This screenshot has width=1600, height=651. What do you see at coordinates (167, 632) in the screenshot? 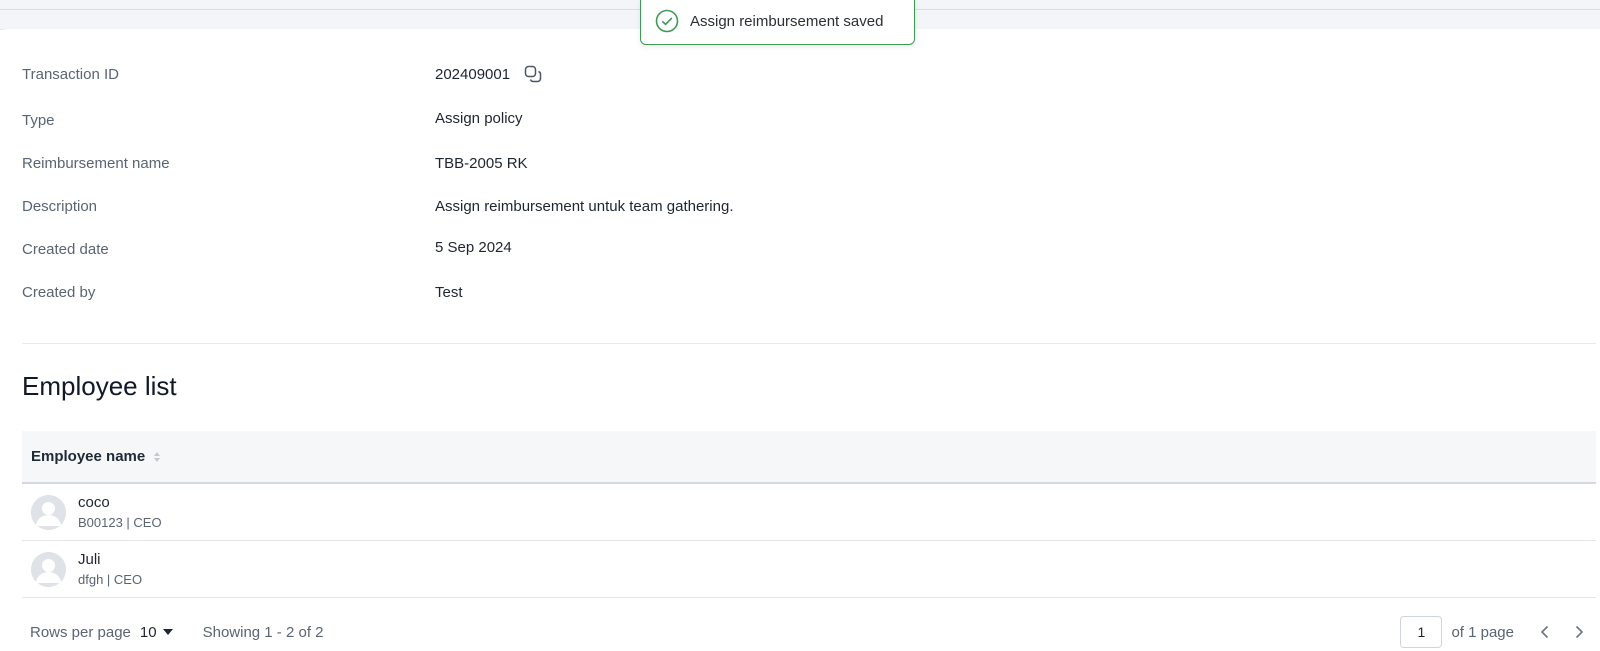
I see `caret-down-icon` at bounding box center [167, 632].